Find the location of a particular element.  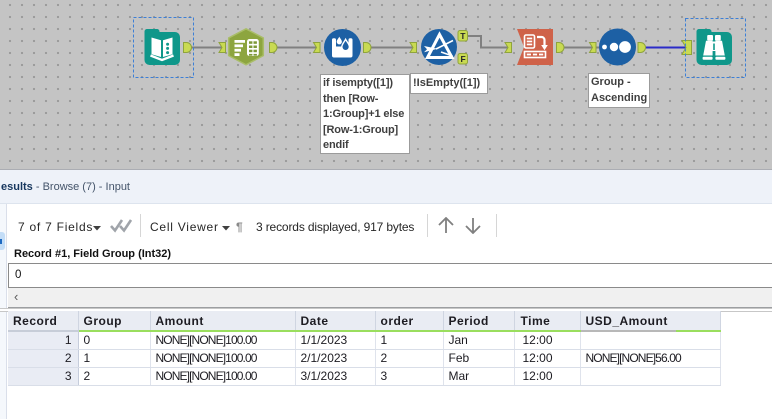

svg-text: F is located at coordinates (463, 59).